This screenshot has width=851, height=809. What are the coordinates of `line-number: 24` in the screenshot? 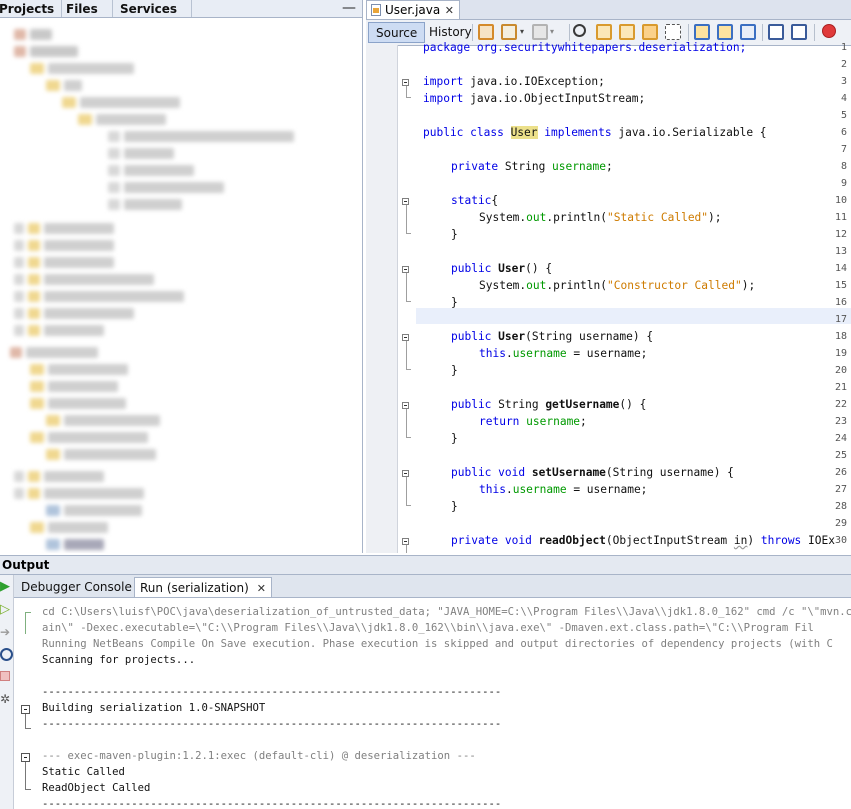 It's located at (840, 438).